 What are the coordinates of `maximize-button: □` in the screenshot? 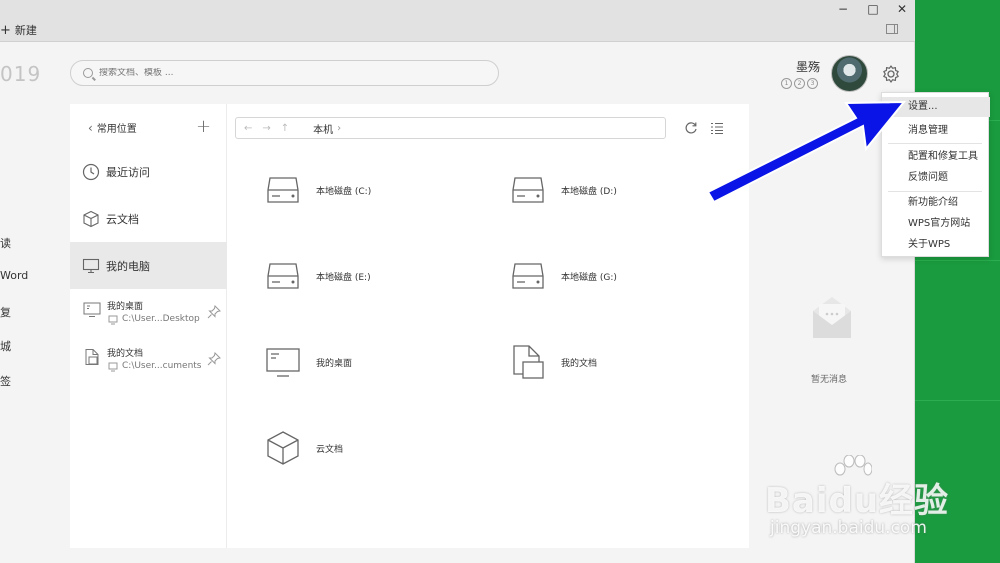 It's located at (873, 9).